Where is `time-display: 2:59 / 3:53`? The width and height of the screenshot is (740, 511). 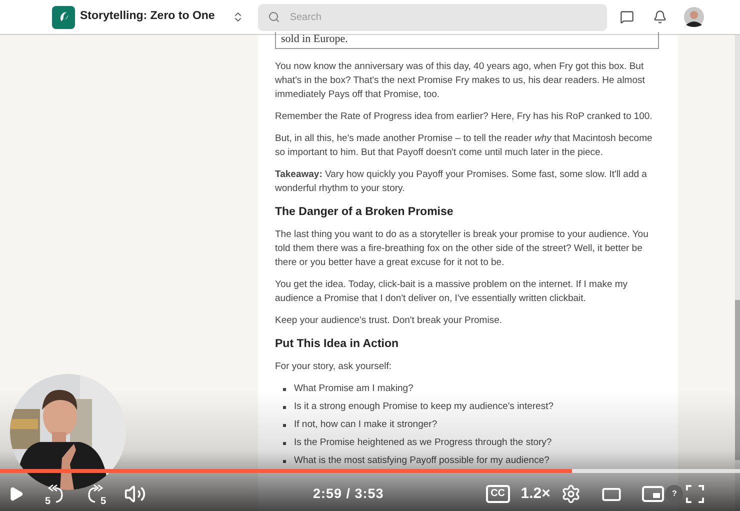
time-display: 2:59 / 3:53 is located at coordinates (348, 493).